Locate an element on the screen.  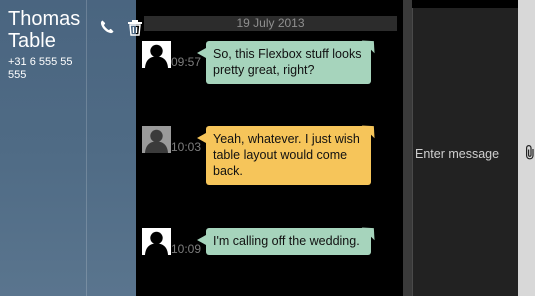
trash-icon is located at coordinates (135, 27).